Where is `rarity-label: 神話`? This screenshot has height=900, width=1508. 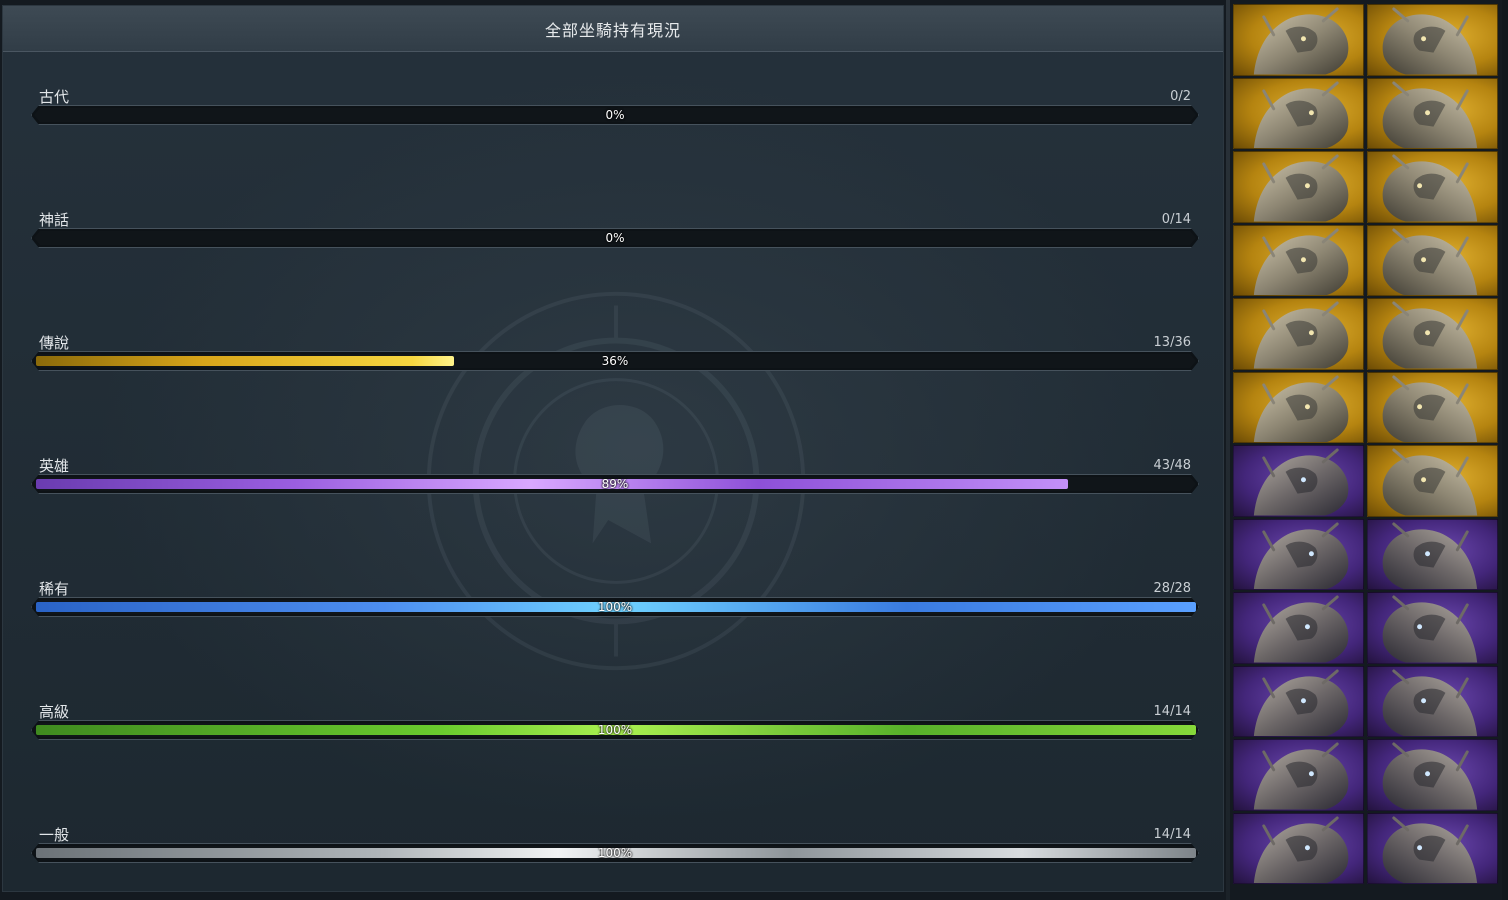 rarity-label: 神話 is located at coordinates (54, 220).